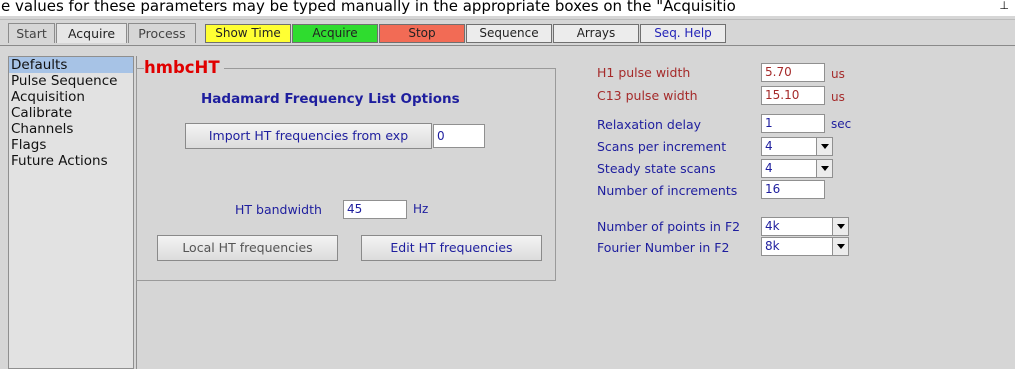 The image size is (1015, 369). I want to click on acquire-button: Acquire, so click(335, 33).